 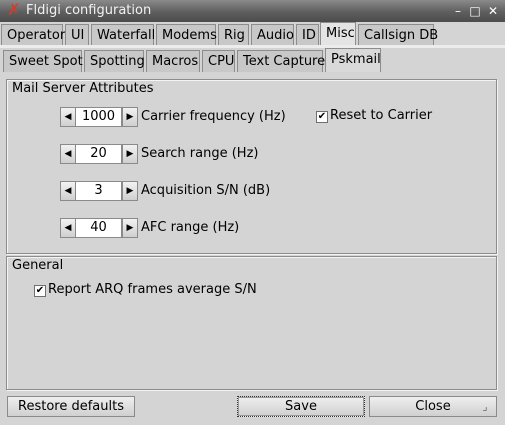 I want to click on search-range-label: Search range (Hz), so click(x=200, y=153).